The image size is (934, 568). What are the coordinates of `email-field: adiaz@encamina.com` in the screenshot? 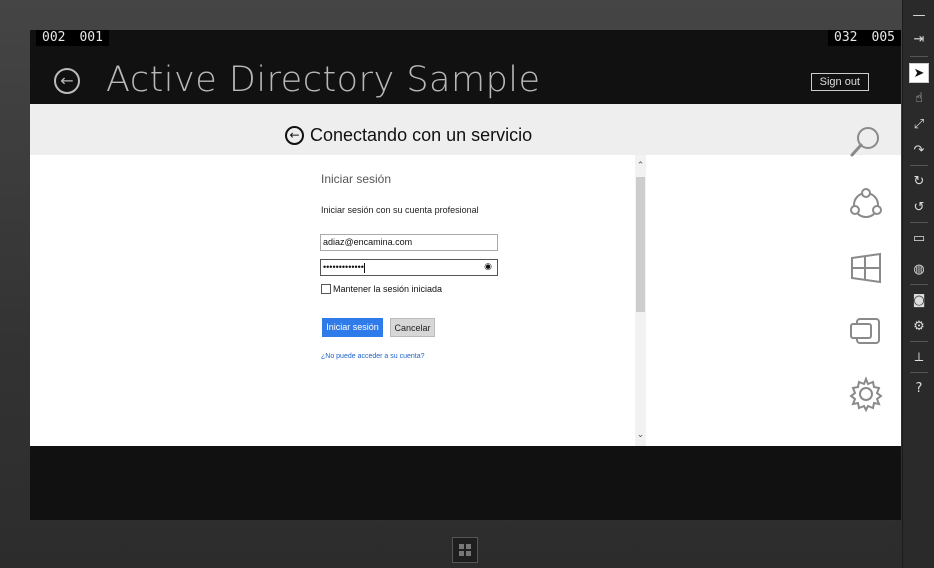 It's located at (409, 242).